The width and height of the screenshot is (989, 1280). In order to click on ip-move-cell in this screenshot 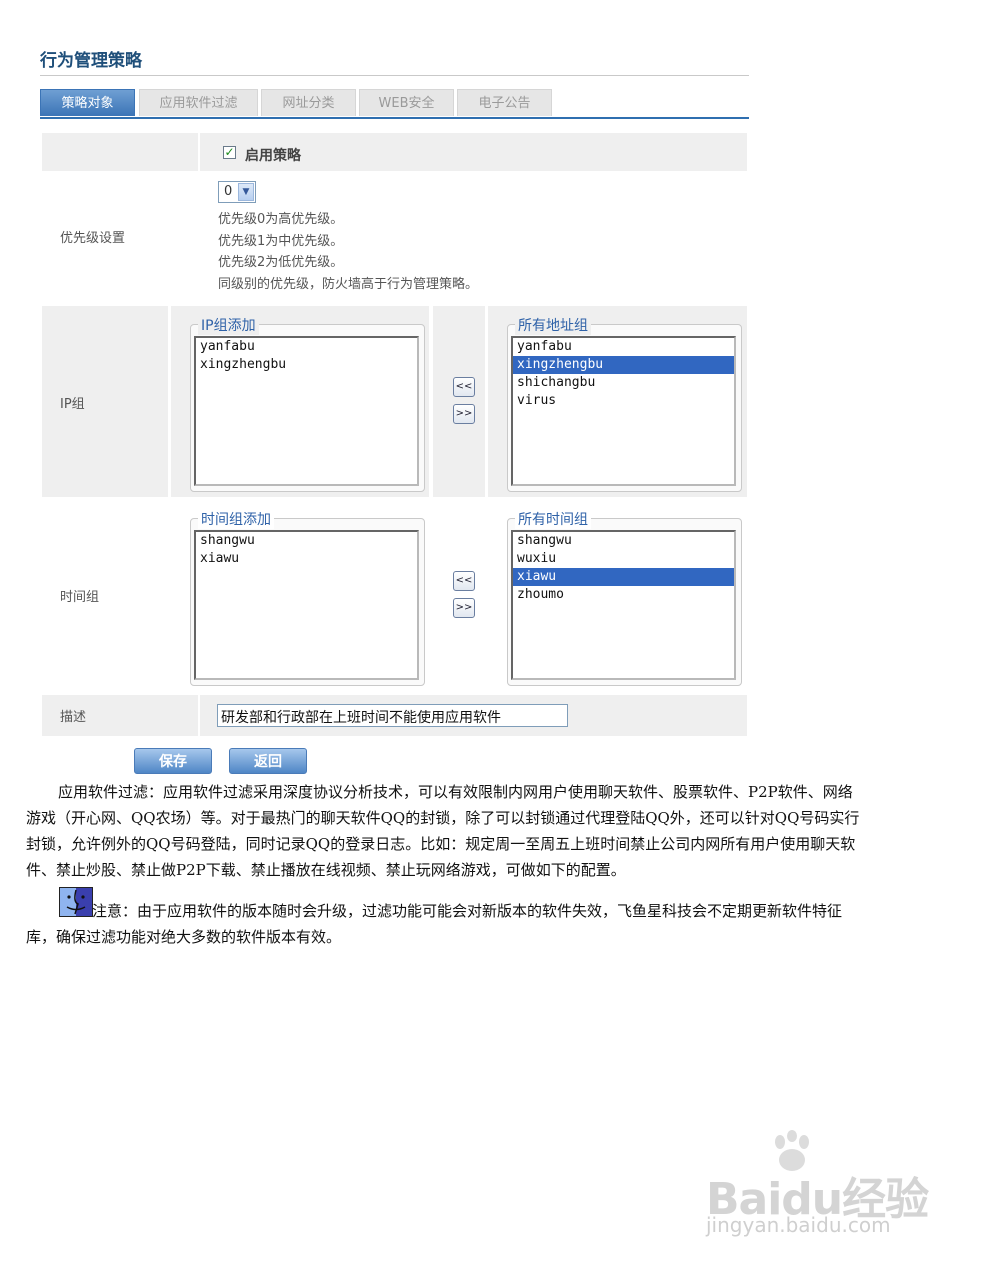, I will do `click(459, 401)`.